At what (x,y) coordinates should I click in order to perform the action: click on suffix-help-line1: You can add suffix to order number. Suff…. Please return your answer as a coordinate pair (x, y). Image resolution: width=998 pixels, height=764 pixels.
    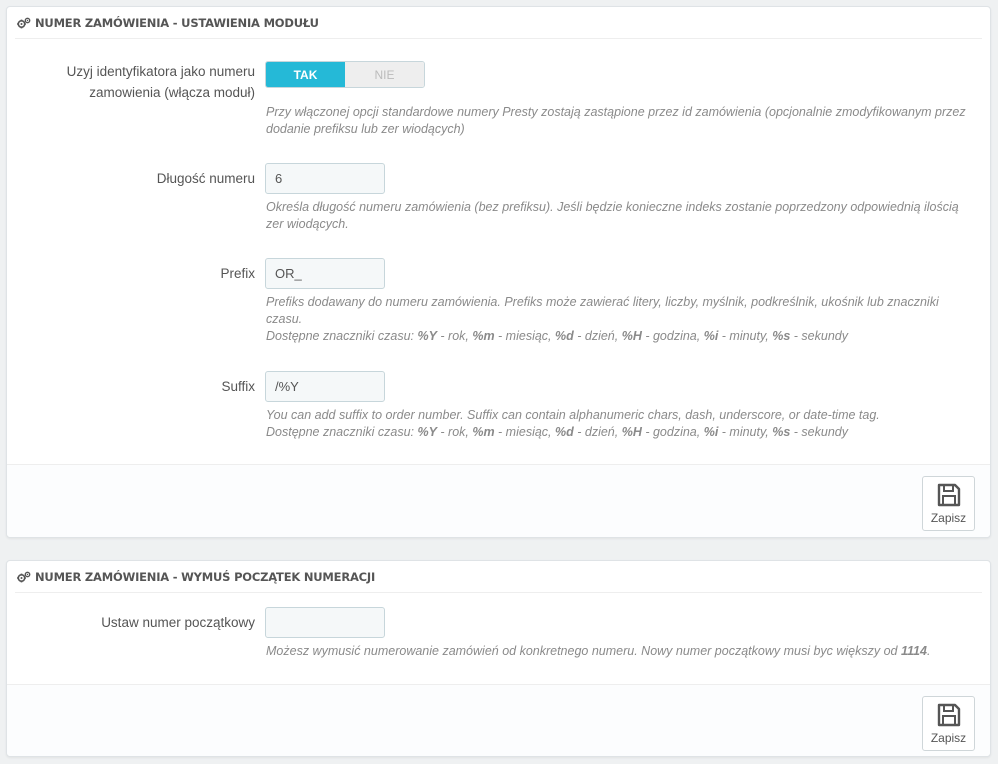
    Looking at the image, I should click on (573, 415).